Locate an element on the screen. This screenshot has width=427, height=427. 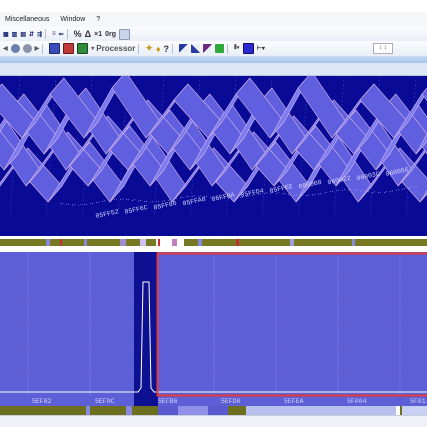
menu-window: Window is located at coordinates (72, 19).